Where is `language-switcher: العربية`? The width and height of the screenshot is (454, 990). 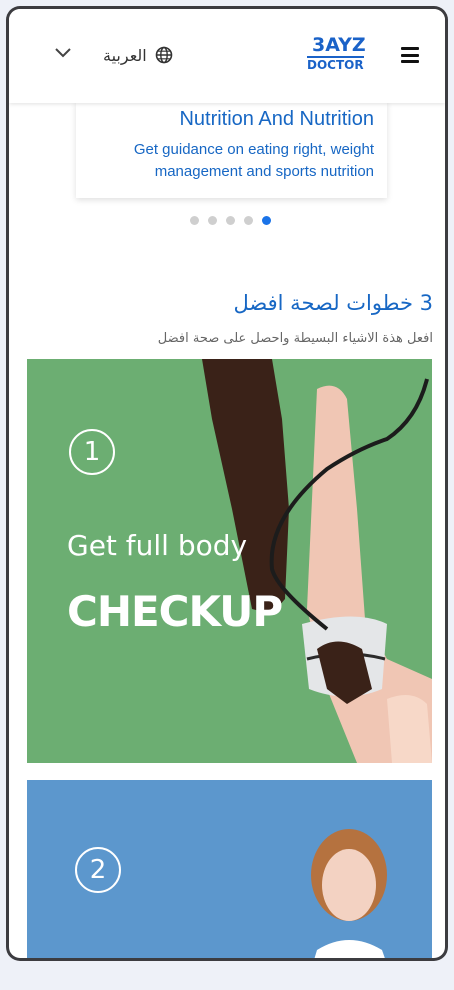
language-switcher: العربية is located at coordinates (138, 55).